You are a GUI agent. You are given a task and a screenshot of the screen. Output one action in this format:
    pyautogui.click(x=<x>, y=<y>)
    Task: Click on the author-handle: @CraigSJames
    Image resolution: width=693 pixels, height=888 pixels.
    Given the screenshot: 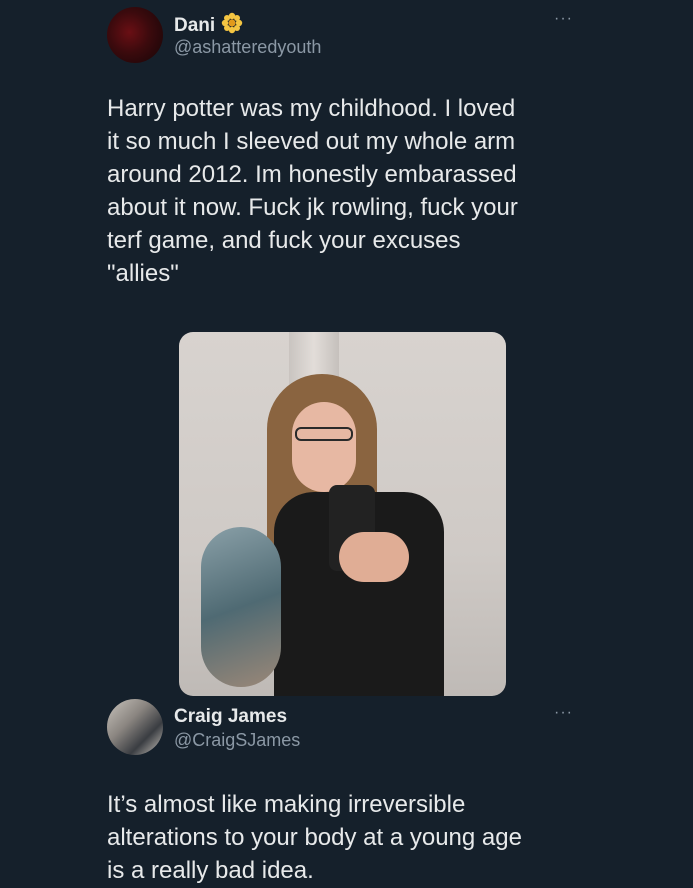 What is the action you would take?
    pyautogui.click(x=237, y=740)
    